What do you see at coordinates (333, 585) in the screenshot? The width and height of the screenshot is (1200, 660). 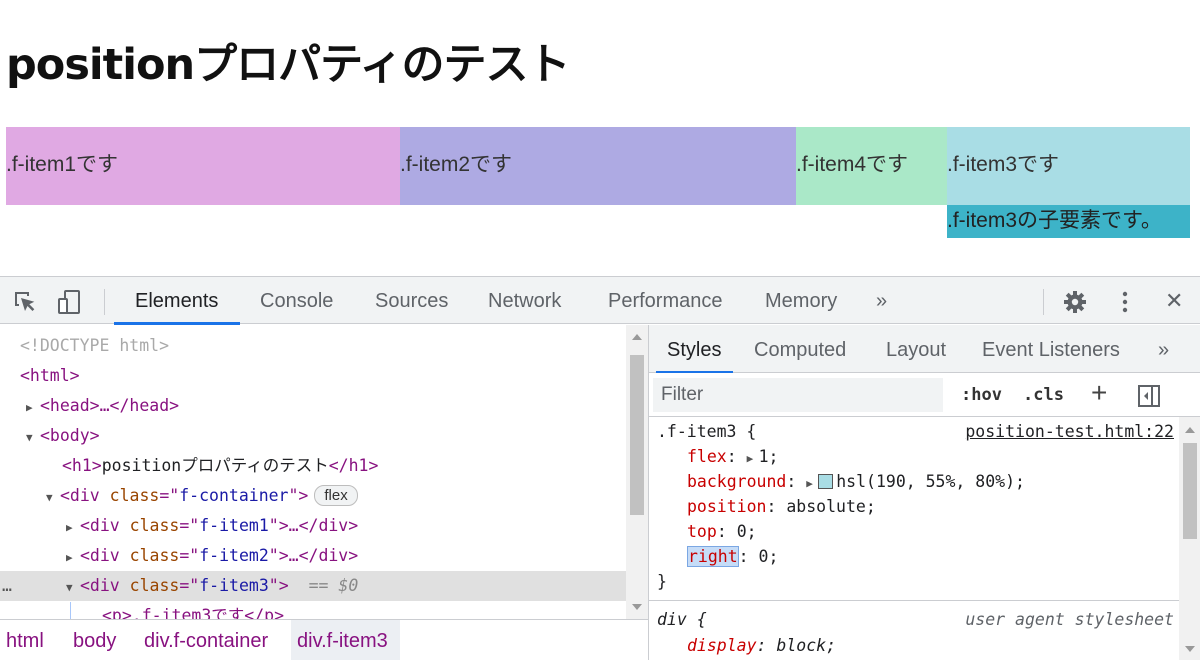 I see `selected-node-marker: == $0` at bounding box center [333, 585].